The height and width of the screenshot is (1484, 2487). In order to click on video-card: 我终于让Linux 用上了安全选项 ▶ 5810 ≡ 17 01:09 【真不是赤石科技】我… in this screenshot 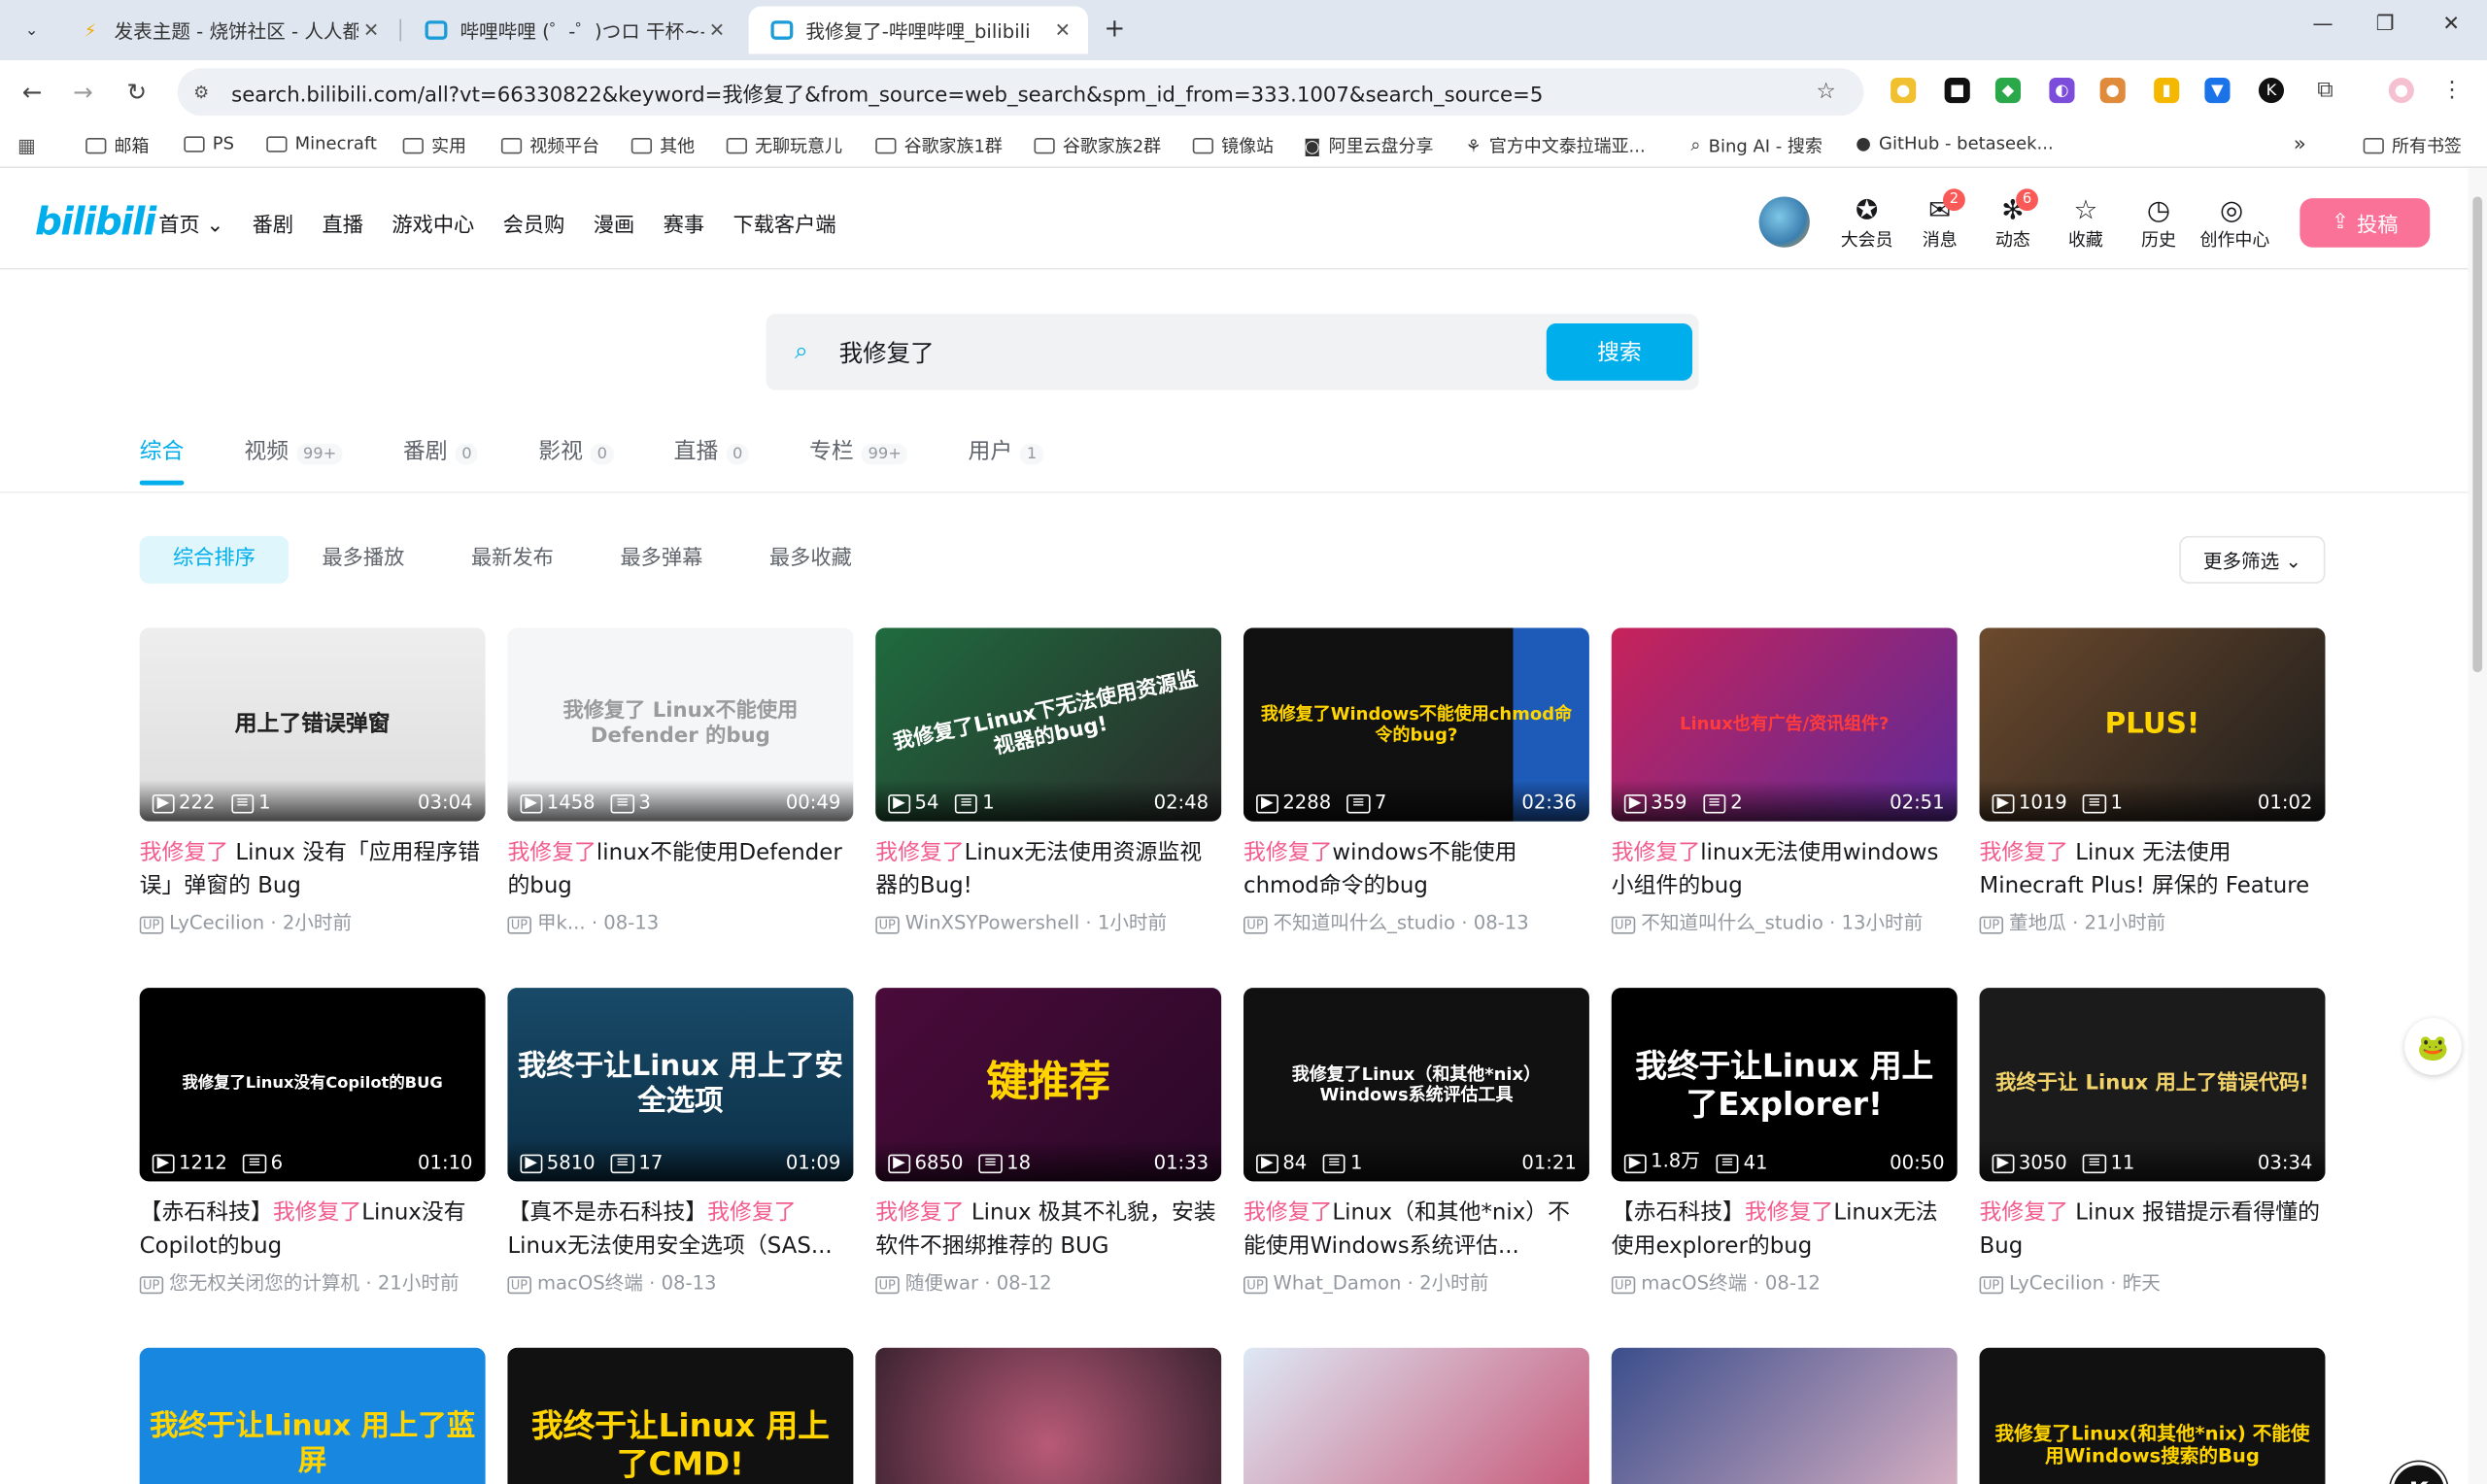, I will do `click(680, 1142)`.